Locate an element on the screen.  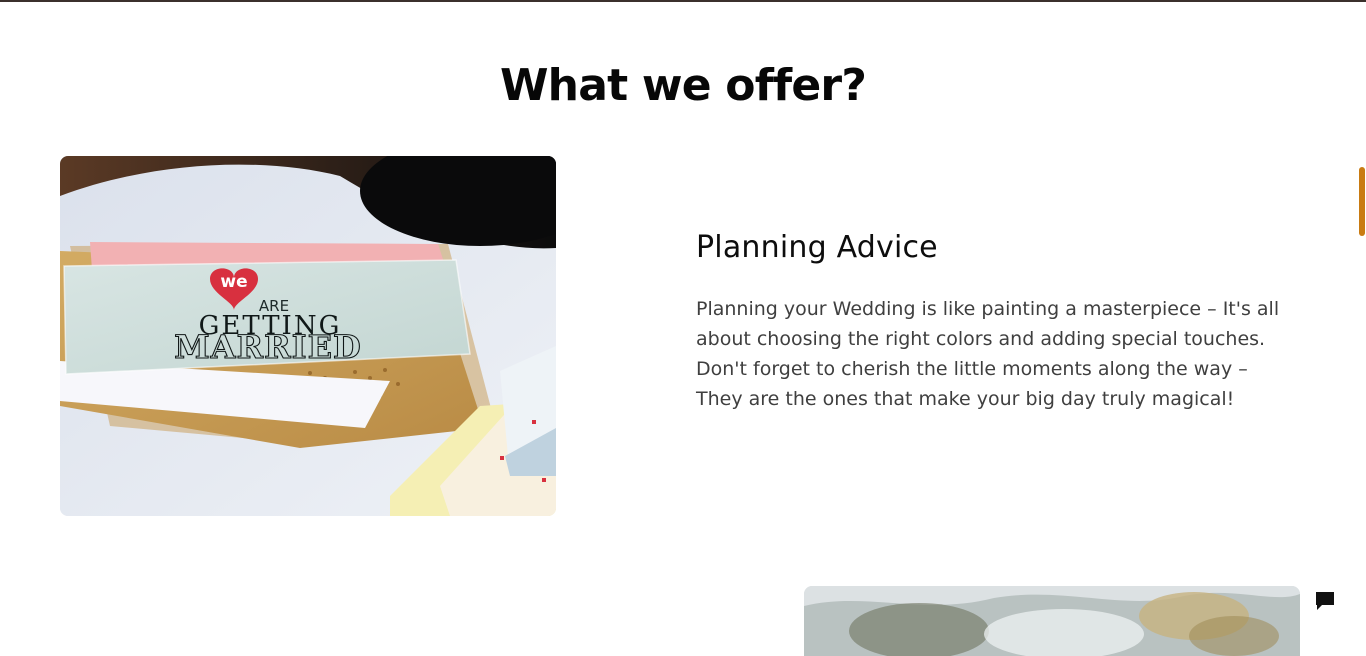
image-text-we: we is located at coordinates (233, 282).